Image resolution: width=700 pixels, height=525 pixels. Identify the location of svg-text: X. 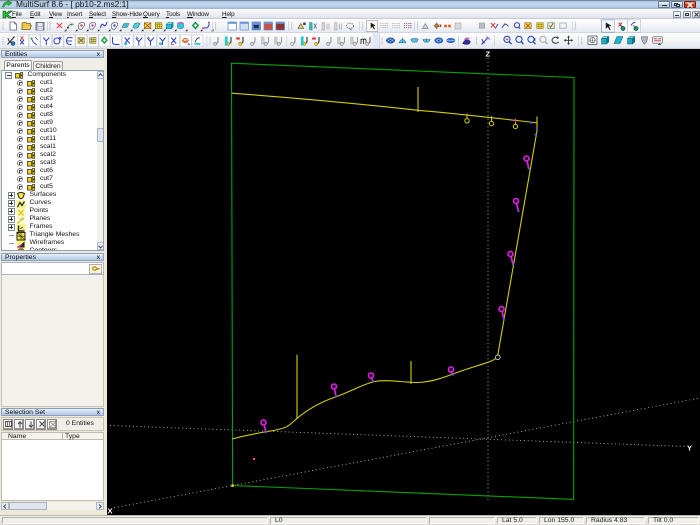
(110, 511).